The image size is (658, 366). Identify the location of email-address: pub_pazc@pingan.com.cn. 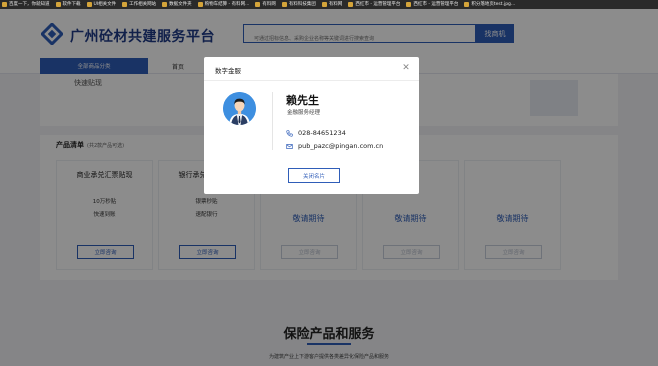
(341, 146).